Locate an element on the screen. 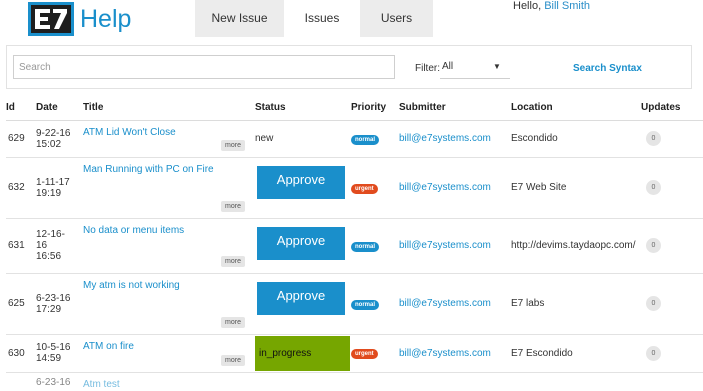 This screenshot has width=703, height=391. issue-title-link: My atm is not working is located at coordinates (131, 285).